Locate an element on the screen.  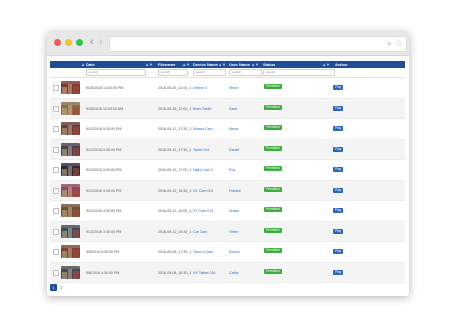
user-name-link: Roy is located at coordinates (232, 170).